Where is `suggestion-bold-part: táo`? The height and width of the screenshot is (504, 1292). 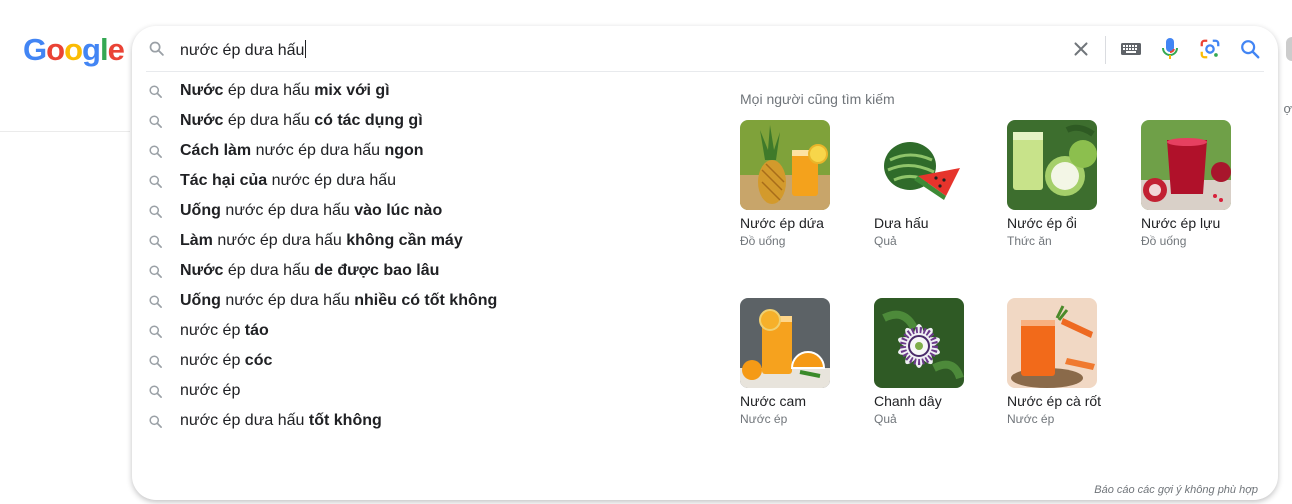 suggestion-bold-part: táo is located at coordinates (256, 330).